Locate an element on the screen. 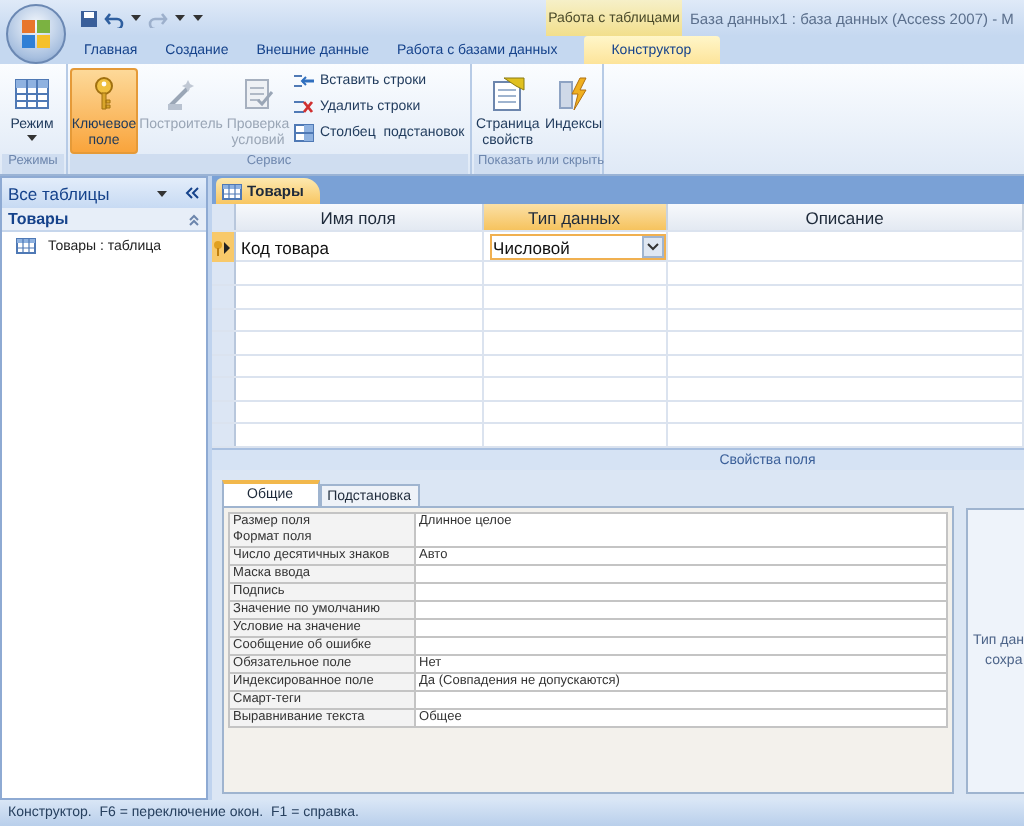 The height and width of the screenshot is (826, 1024). save-icon is located at coordinates (89, 18).